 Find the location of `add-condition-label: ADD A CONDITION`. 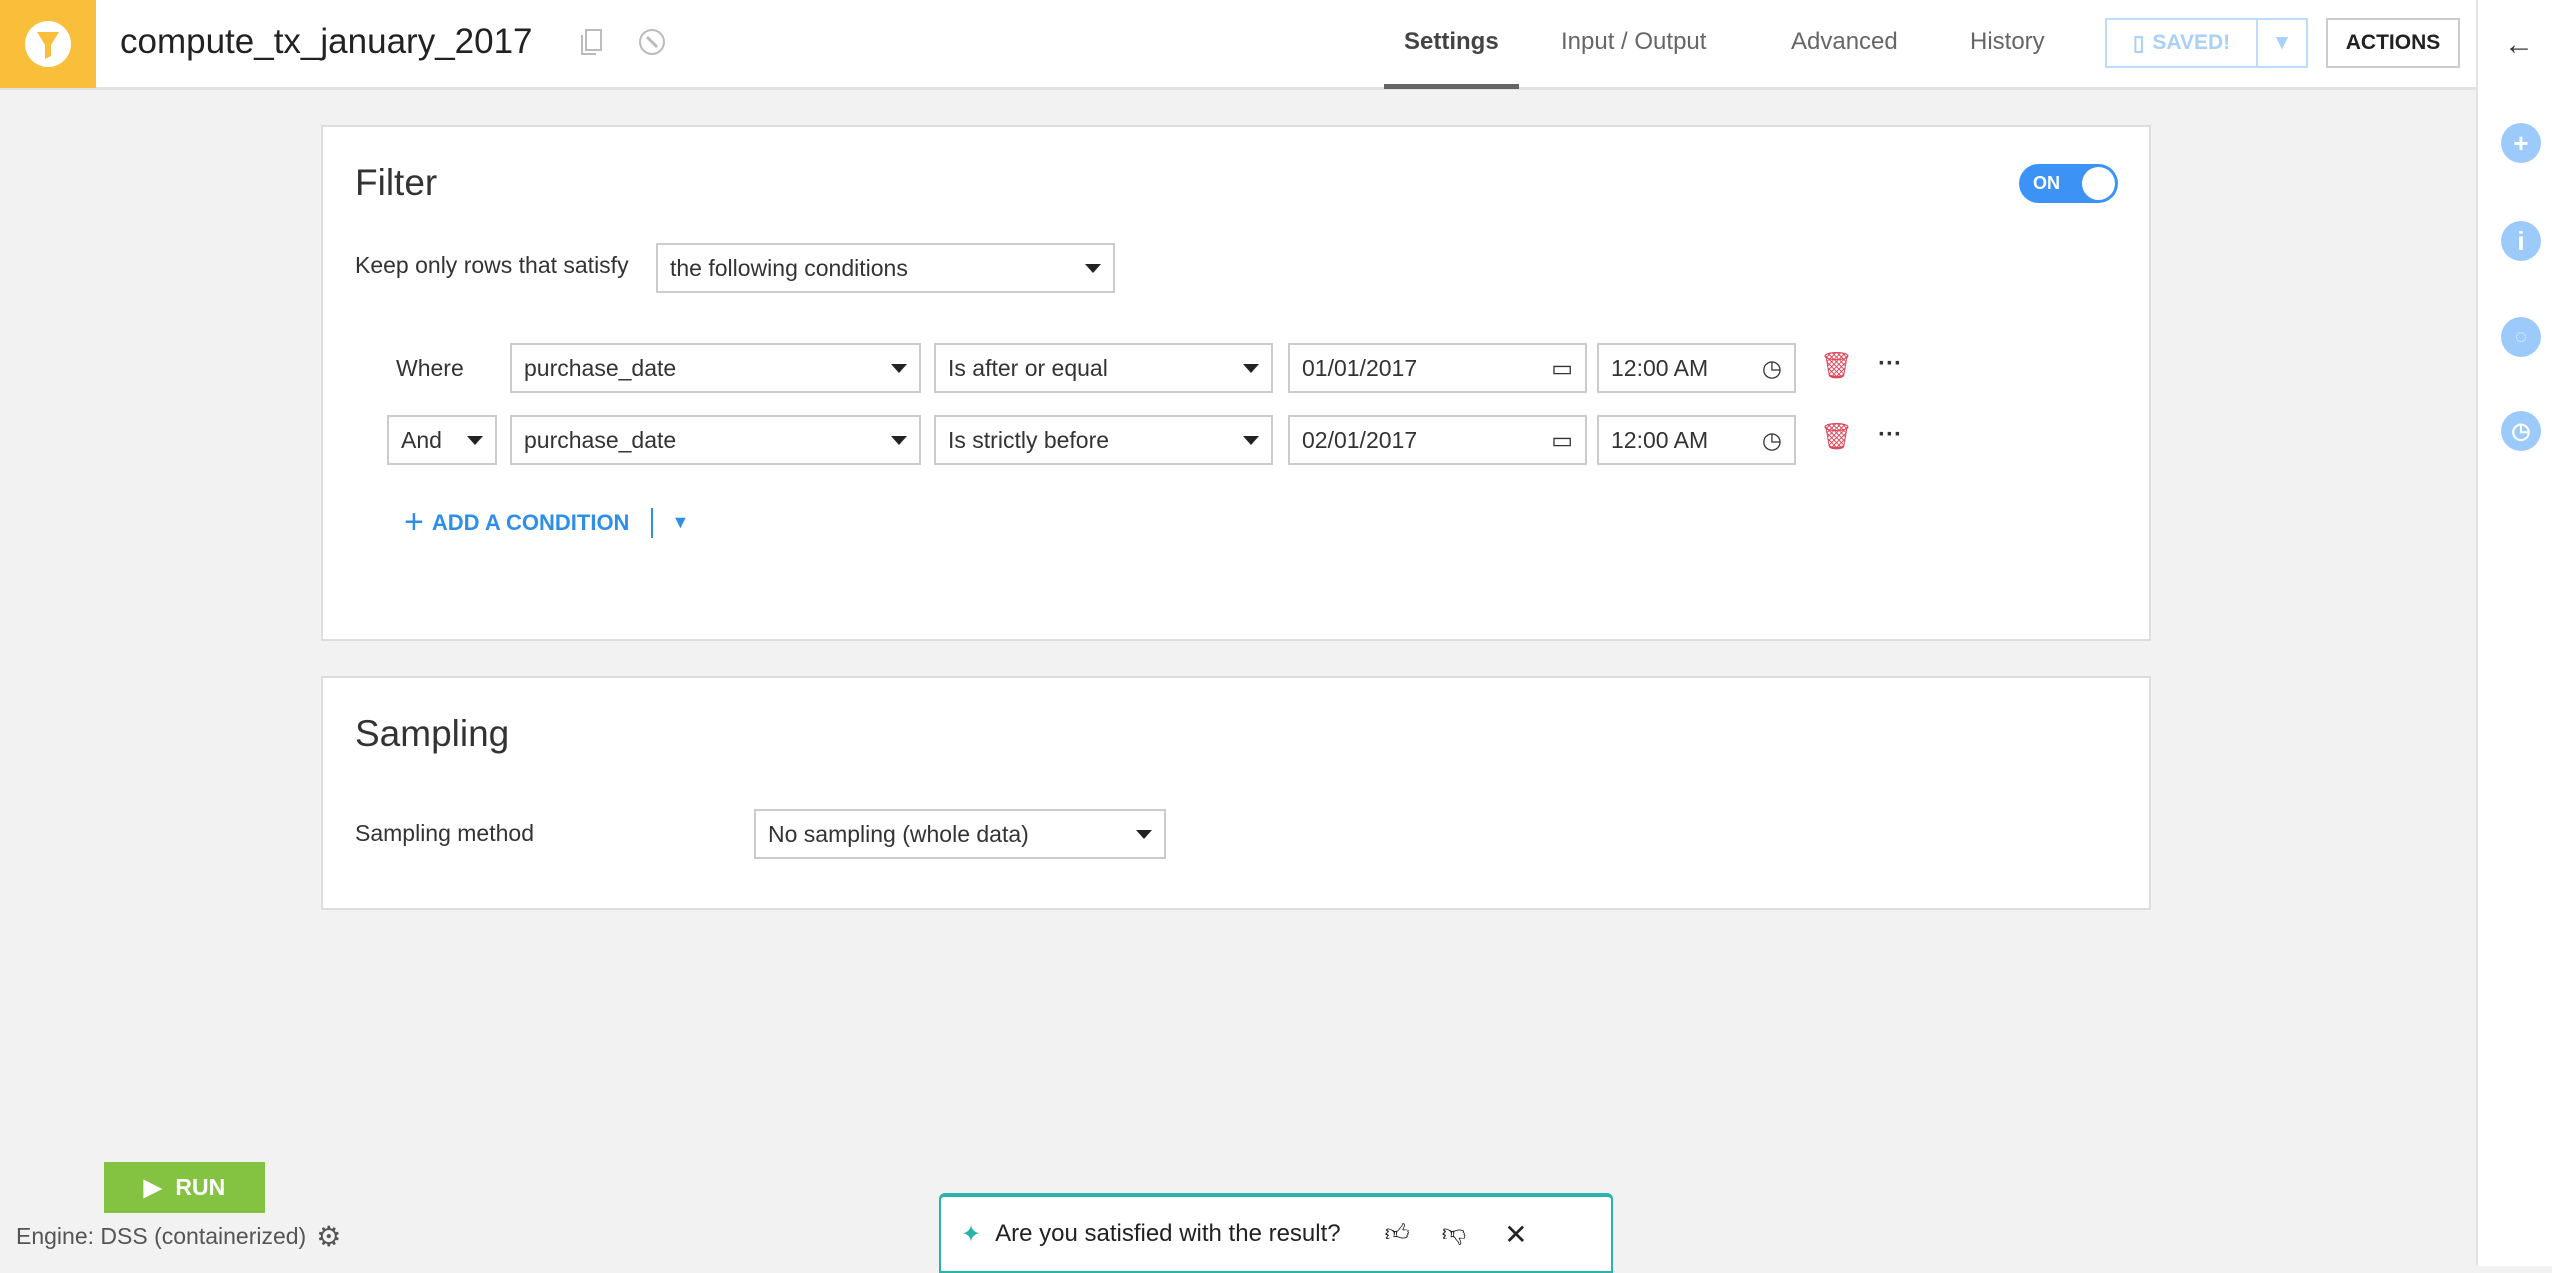

add-condition-label: ADD A CONDITION is located at coordinates (530, 522).